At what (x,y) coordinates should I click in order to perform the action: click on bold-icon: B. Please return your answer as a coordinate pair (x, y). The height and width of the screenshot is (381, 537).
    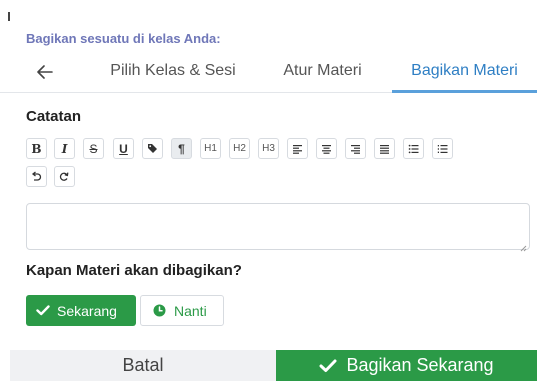
    Looking at the image, I should click on (36, 148).